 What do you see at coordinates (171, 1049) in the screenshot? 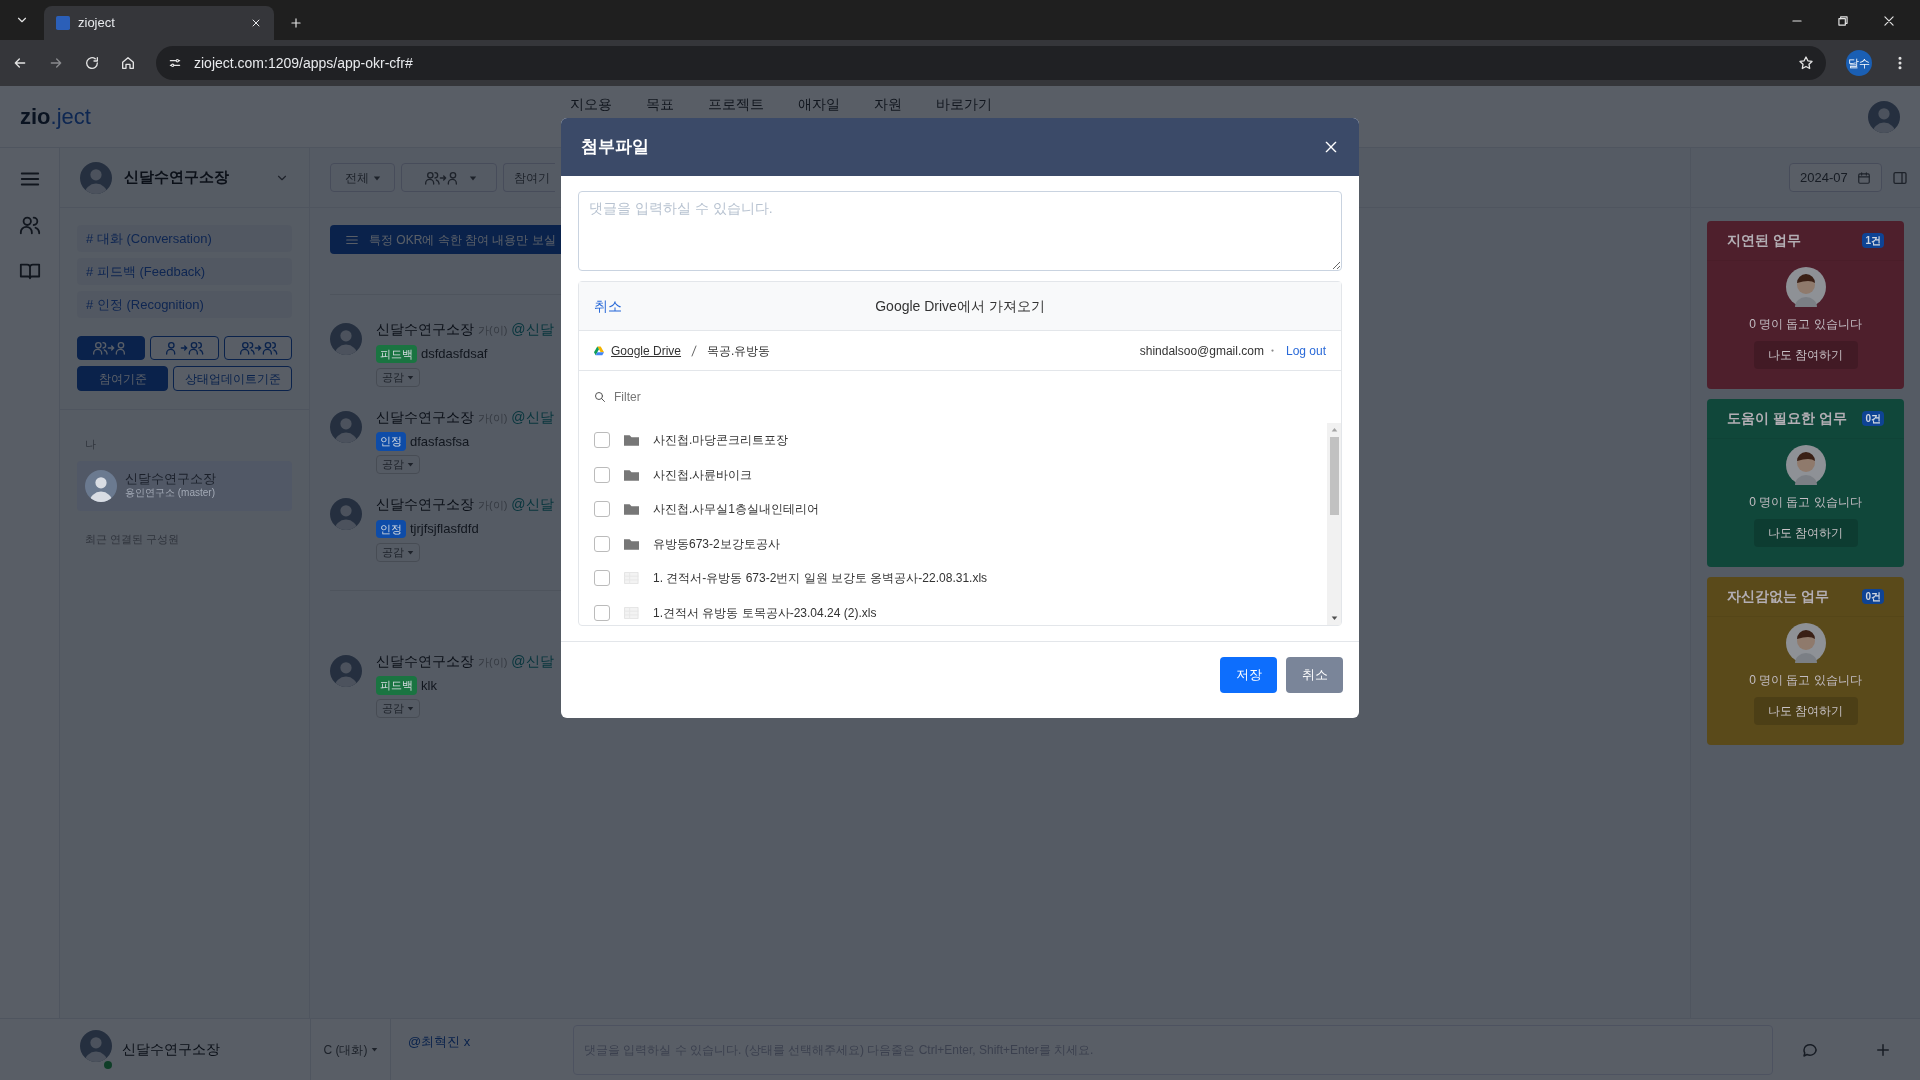
I see `user-name: 신달수연구소장` at bounding box center [171, 1049].